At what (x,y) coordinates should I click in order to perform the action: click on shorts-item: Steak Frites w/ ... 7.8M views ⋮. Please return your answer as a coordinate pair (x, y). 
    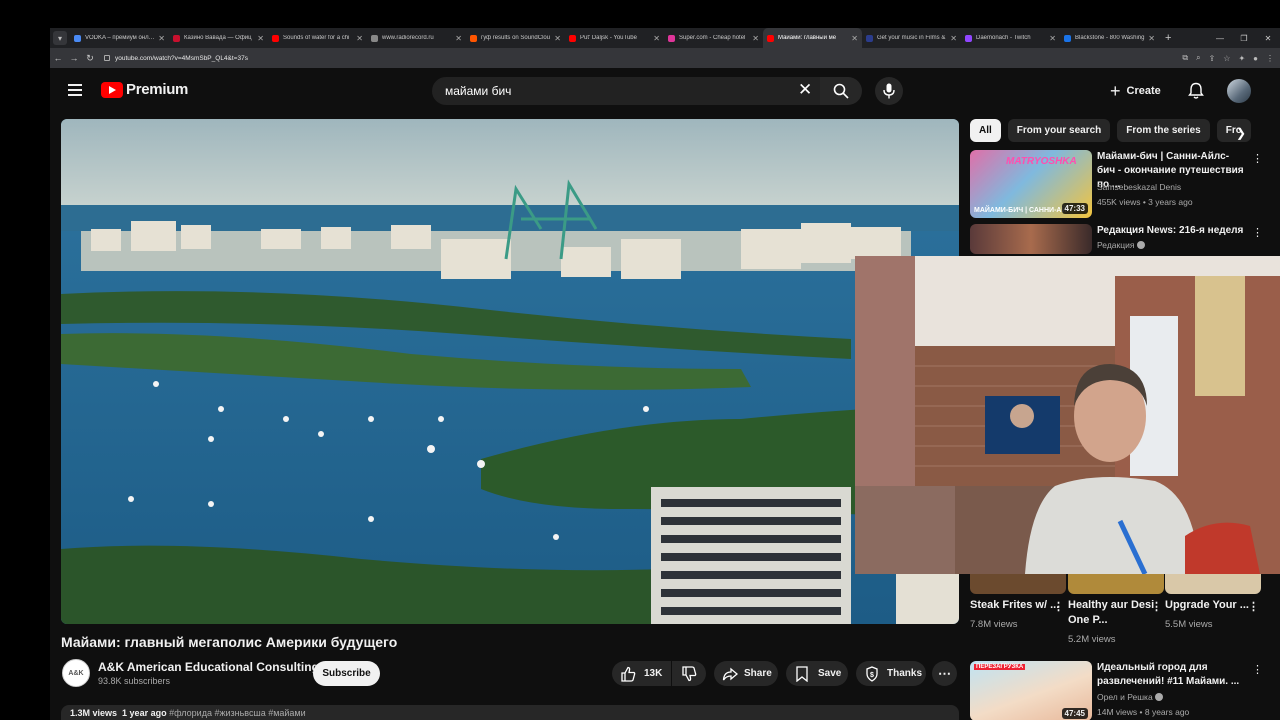
    Looking at the image, I should click on (1019, 603).